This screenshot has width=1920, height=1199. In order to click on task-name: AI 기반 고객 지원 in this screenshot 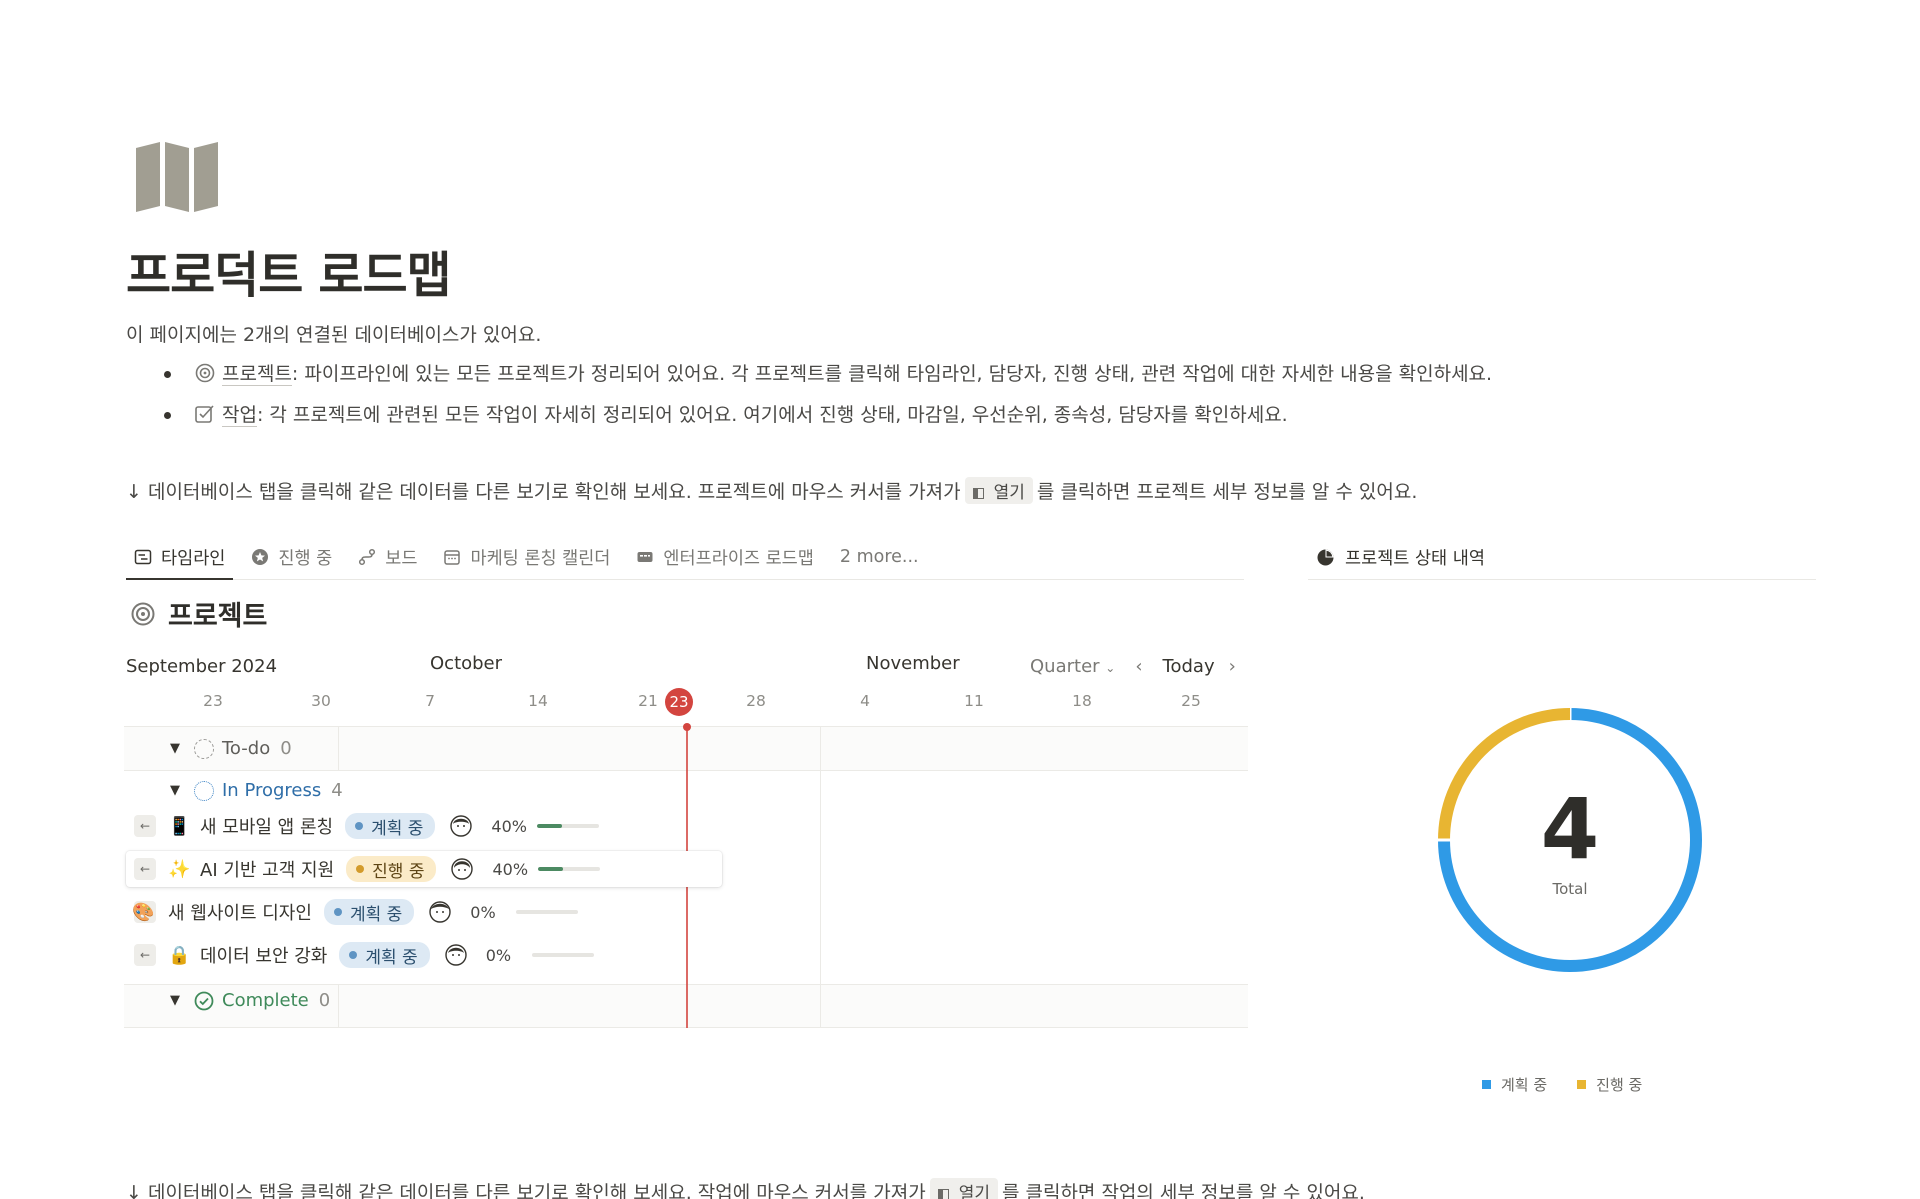, I will do `click(267, 870)`.